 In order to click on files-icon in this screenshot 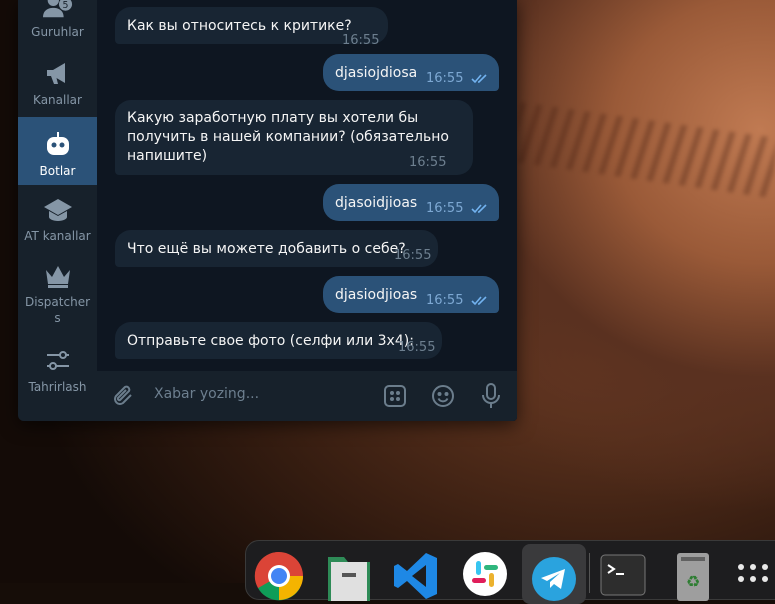, I will do `click(349, 576)`.